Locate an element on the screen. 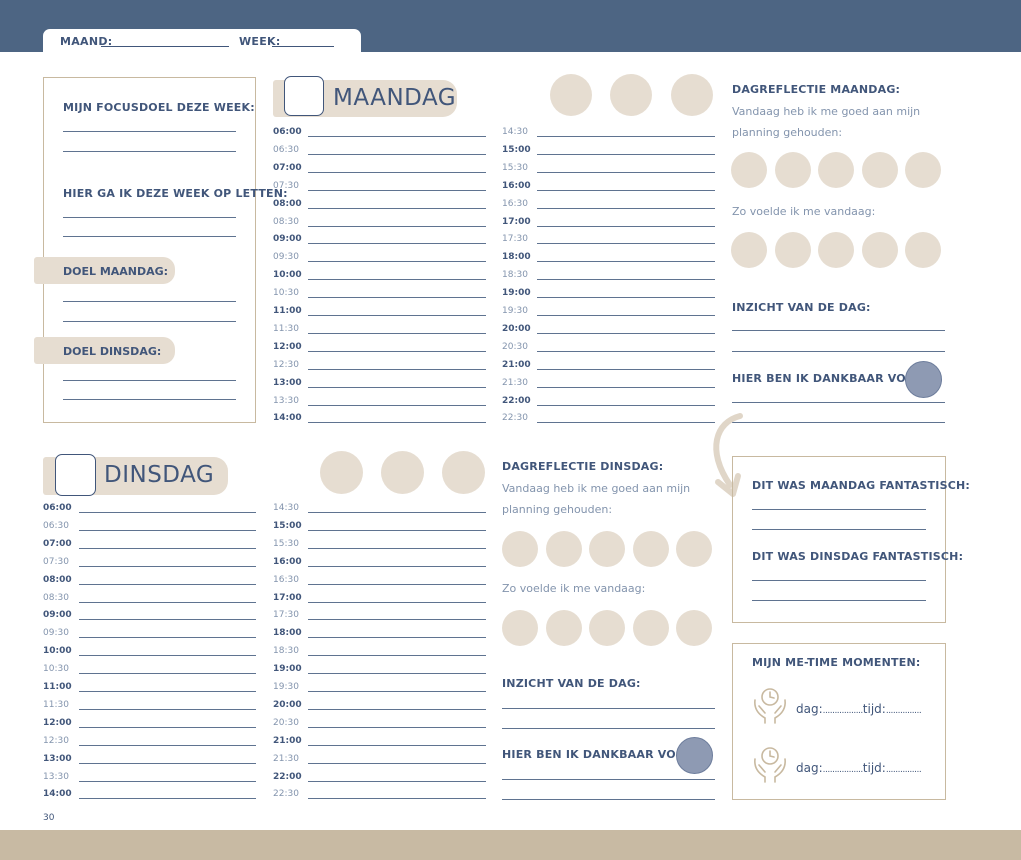 This screenshot has height=860, width=1021. week-field is located at coordinates (303, 46).